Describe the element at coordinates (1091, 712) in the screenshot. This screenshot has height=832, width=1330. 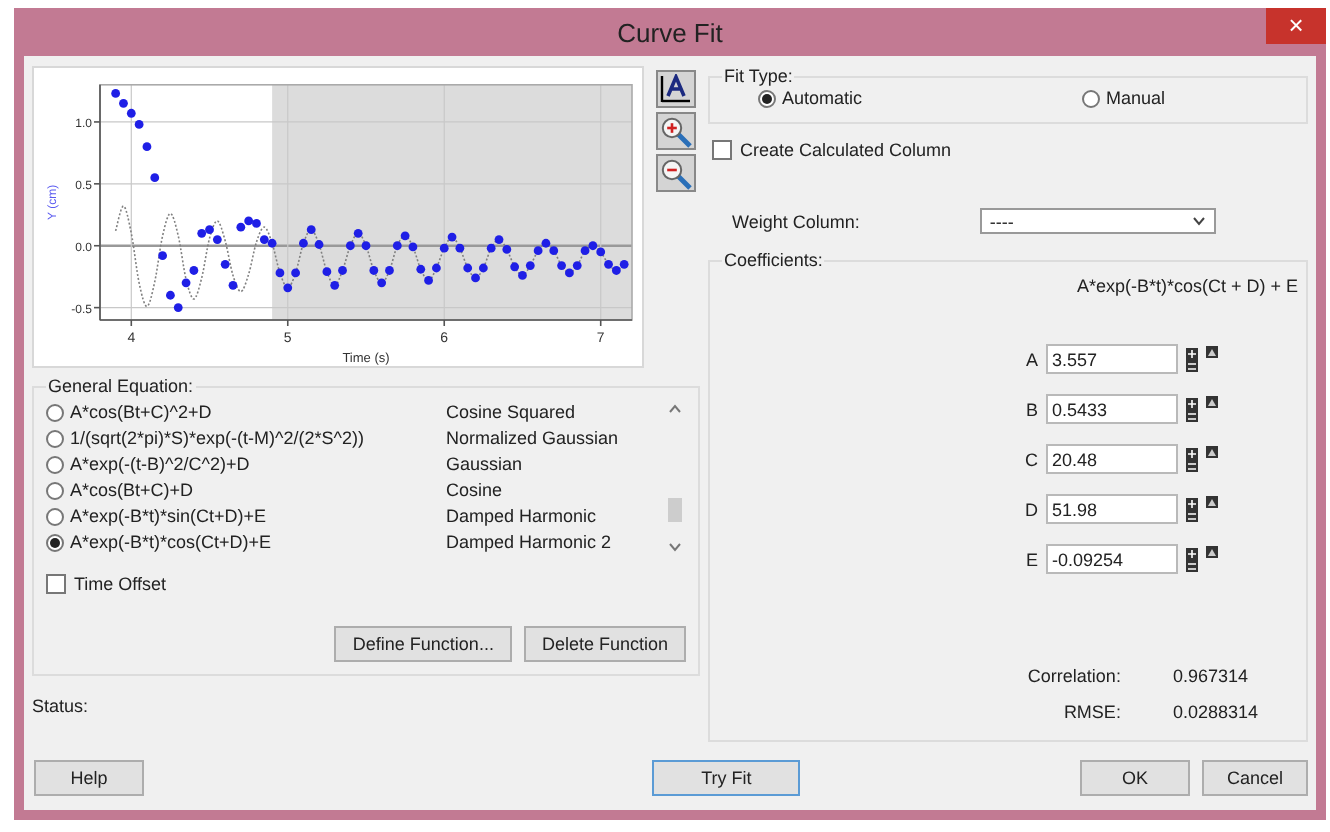
I see `rmse-label: RMSE:` at that location.